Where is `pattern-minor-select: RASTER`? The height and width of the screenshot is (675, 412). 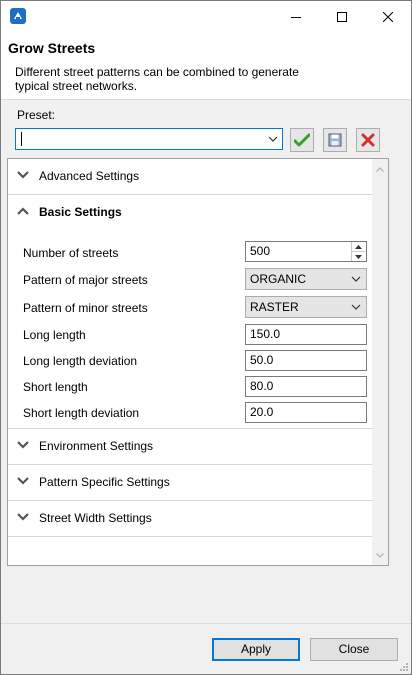
pattern-minor-select: RASTER is located at coordinates (306, 307).